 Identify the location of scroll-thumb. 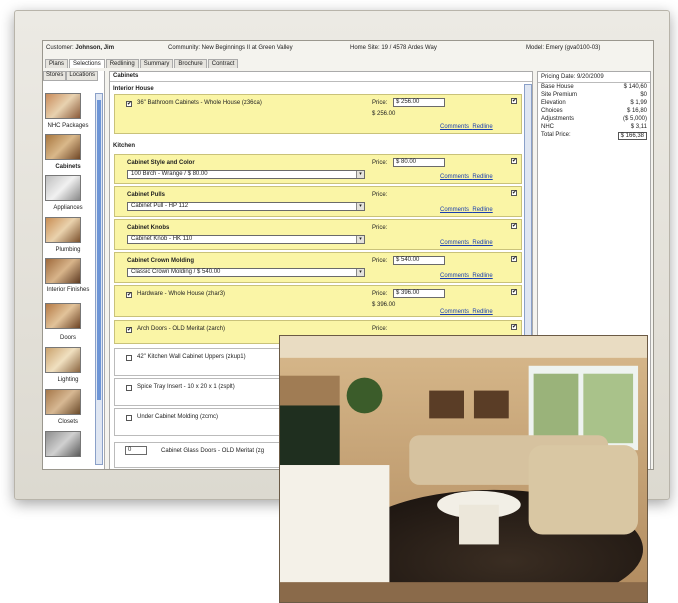
(99, 250).